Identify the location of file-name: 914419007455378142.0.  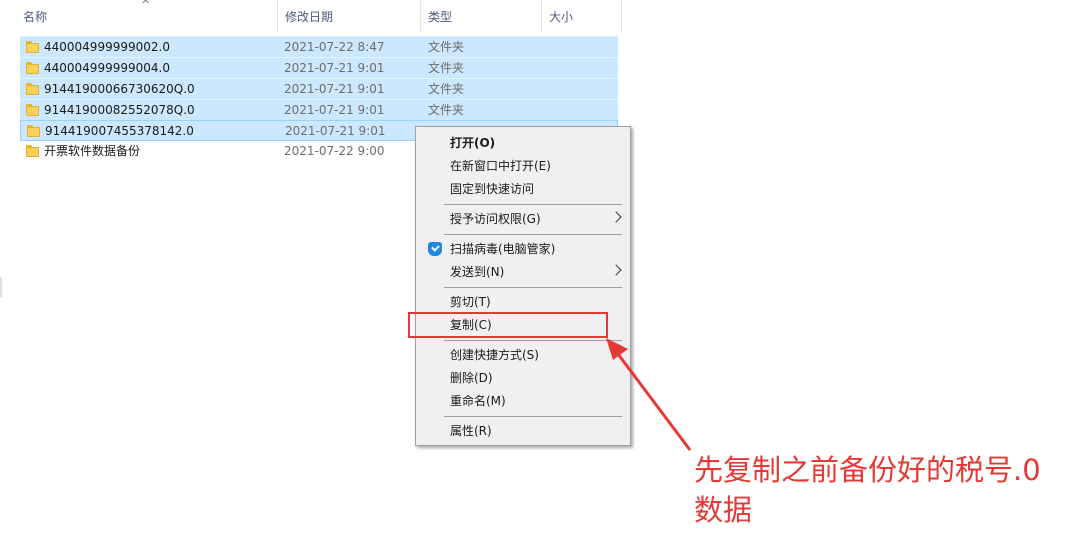
(119, 131).